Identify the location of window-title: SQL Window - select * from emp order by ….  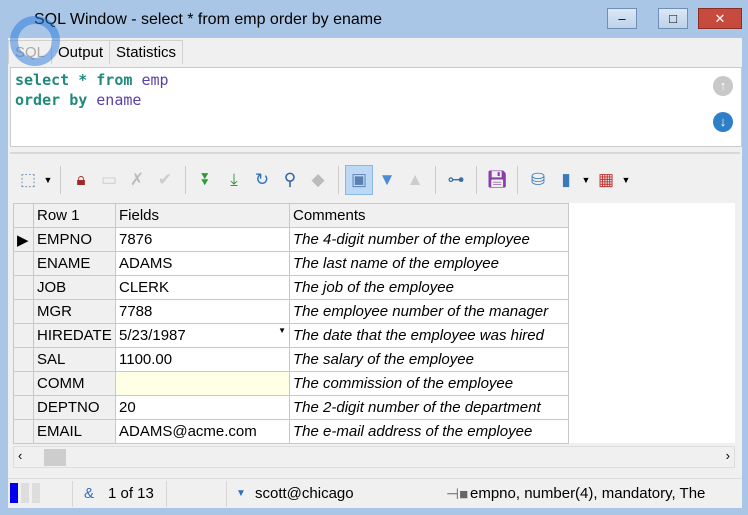
(208, 19).